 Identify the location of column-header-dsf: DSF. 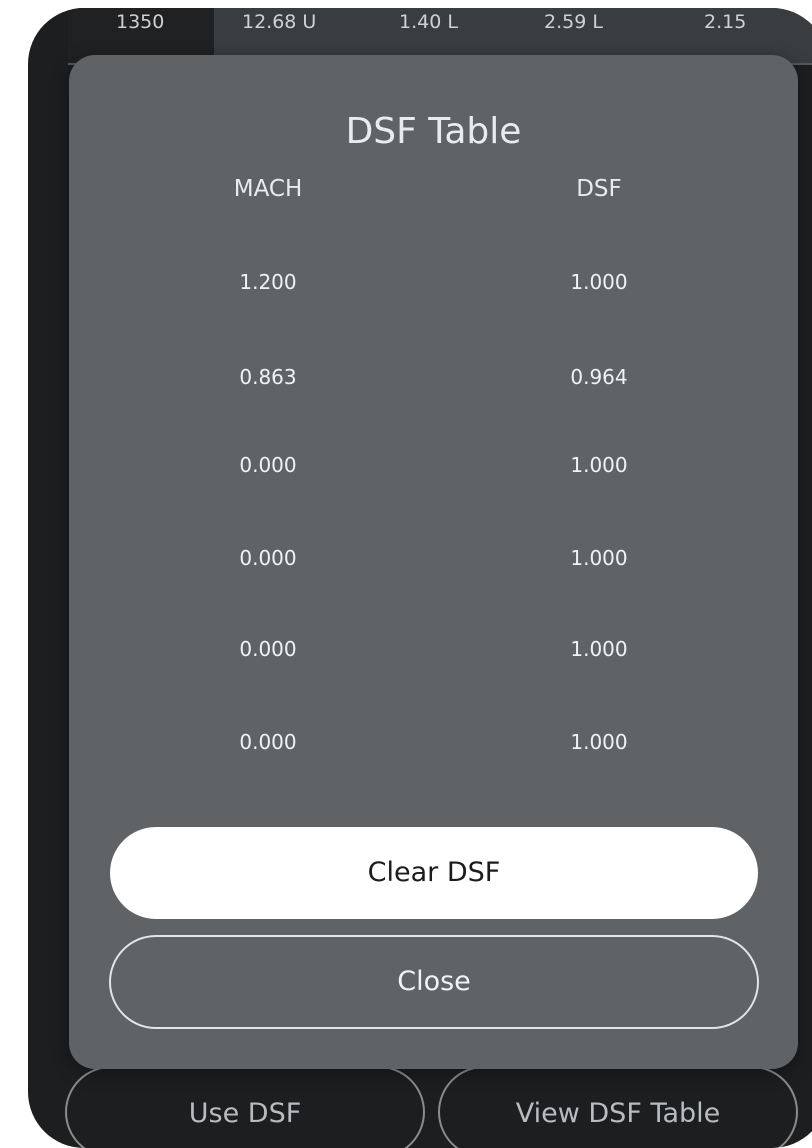
(599, 189).